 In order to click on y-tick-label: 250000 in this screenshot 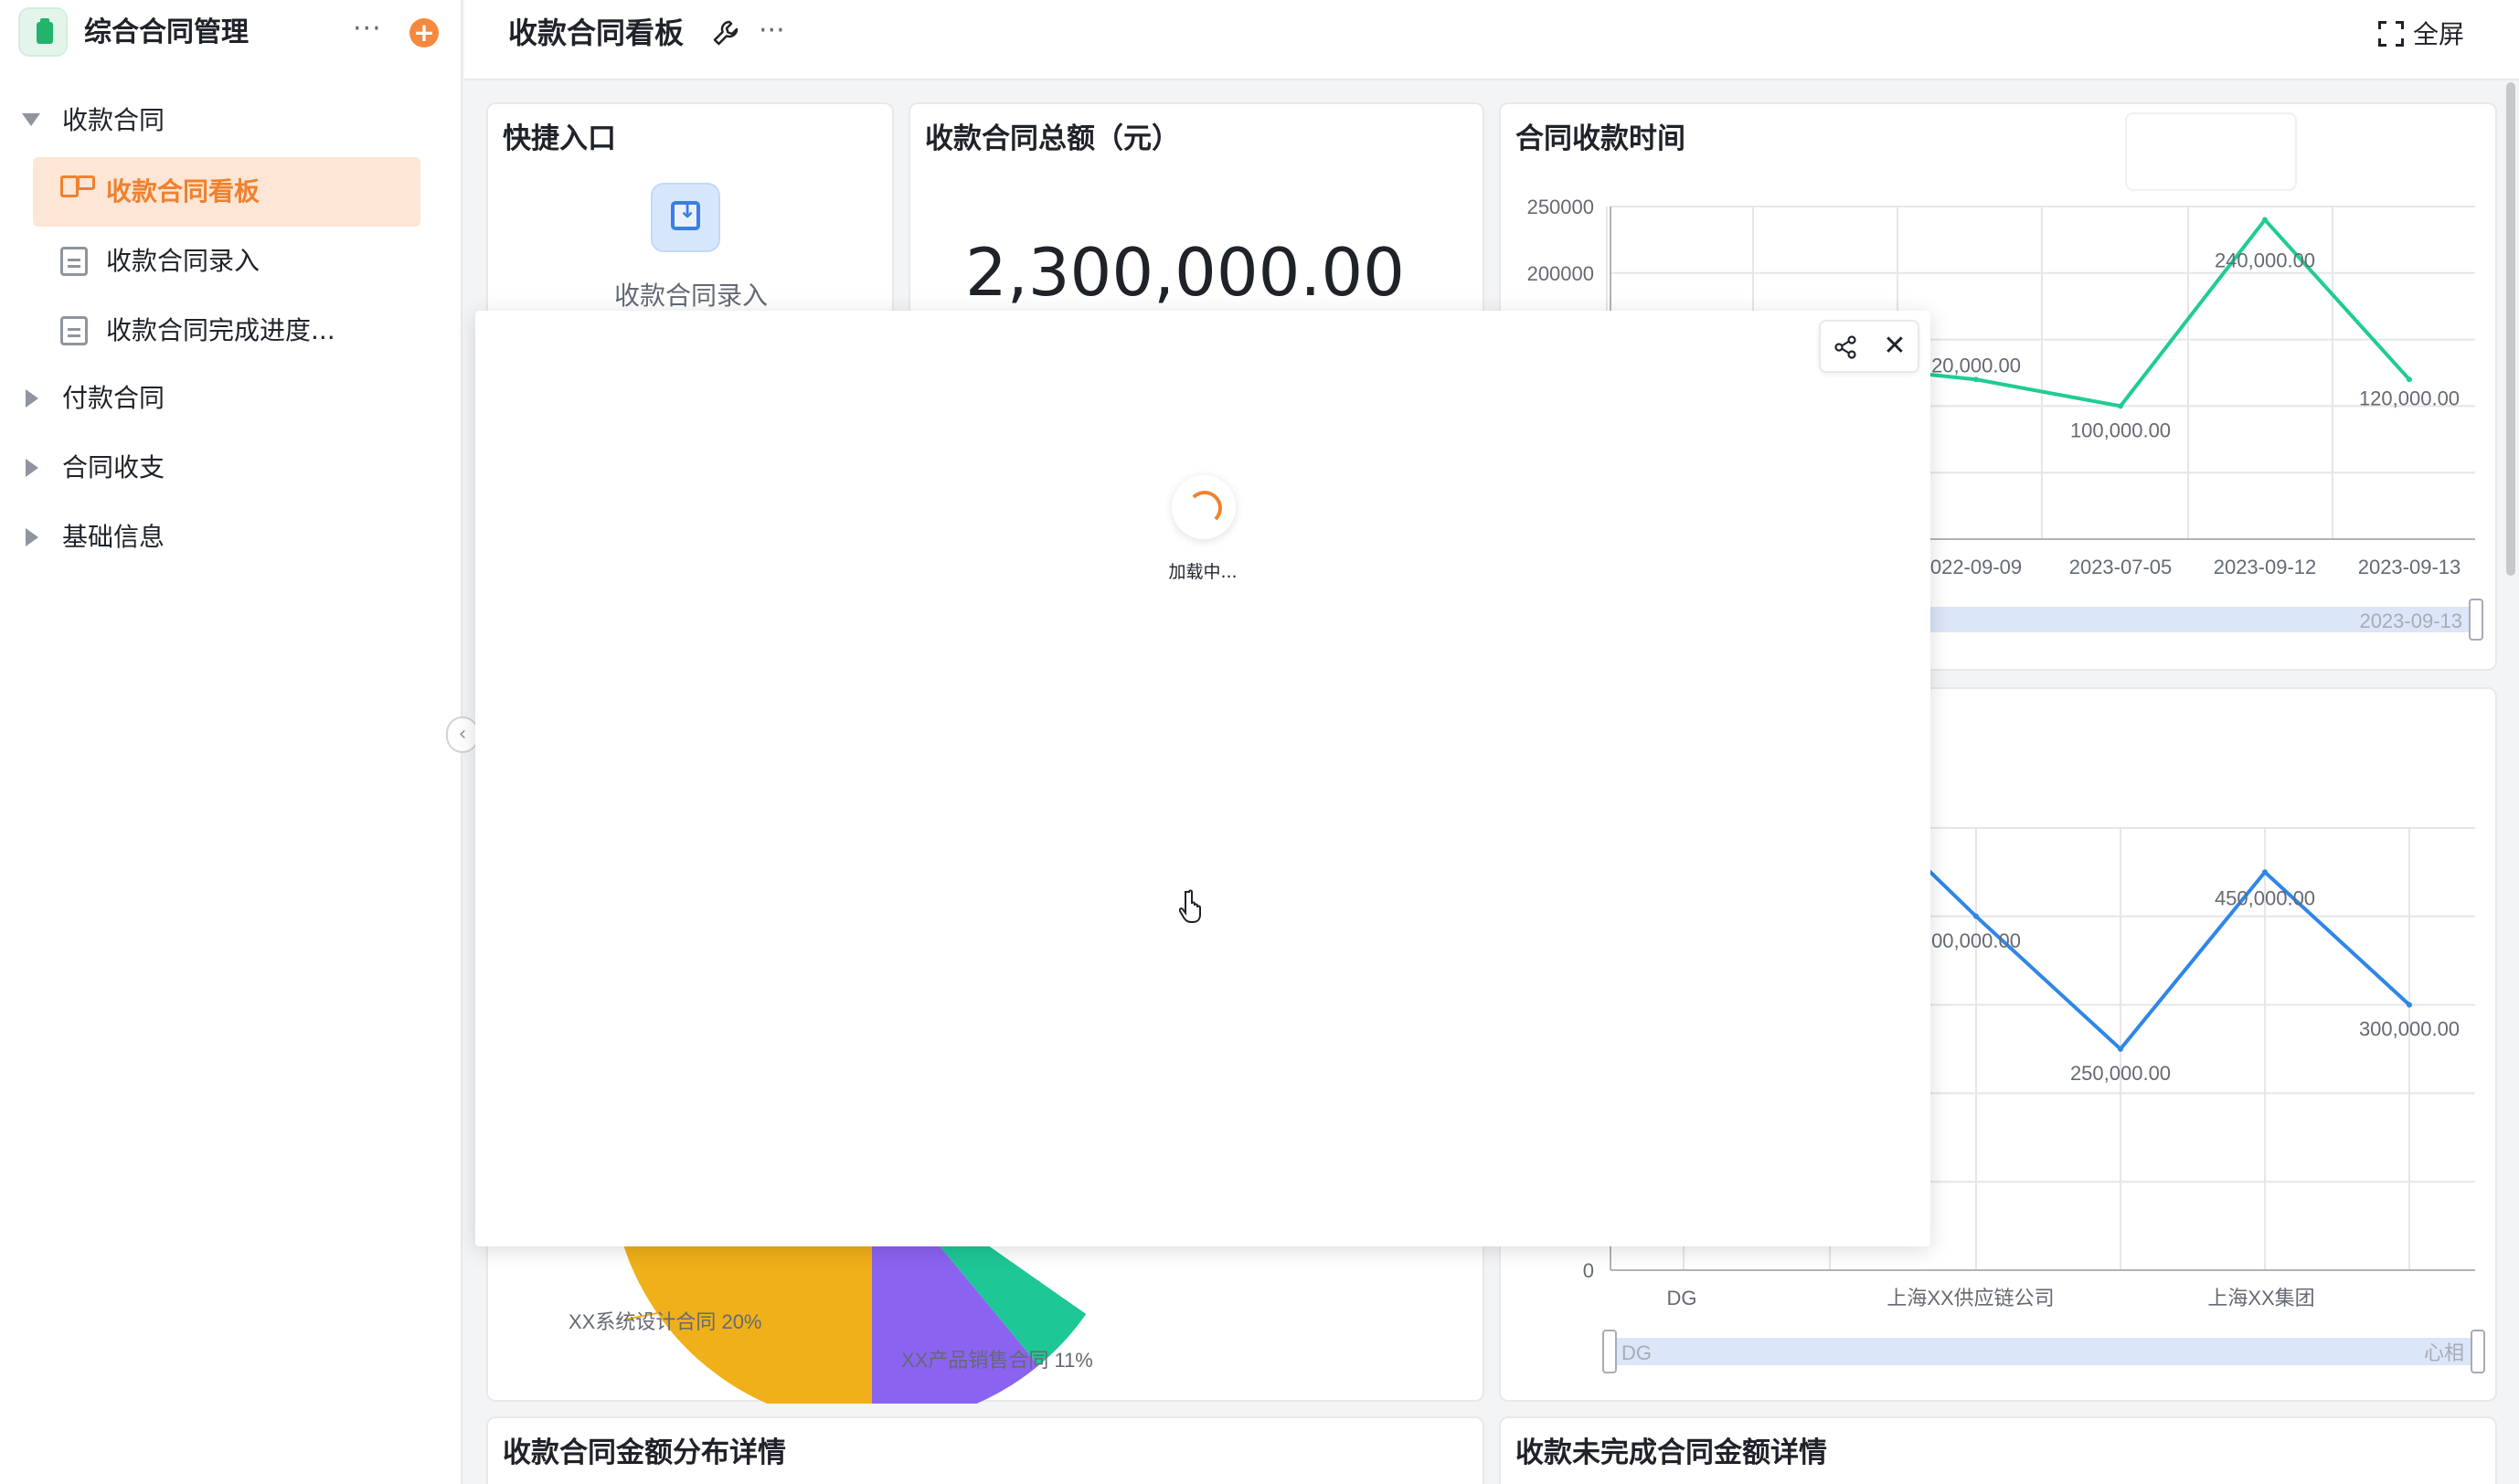, I will do `click(1560, 207)`.